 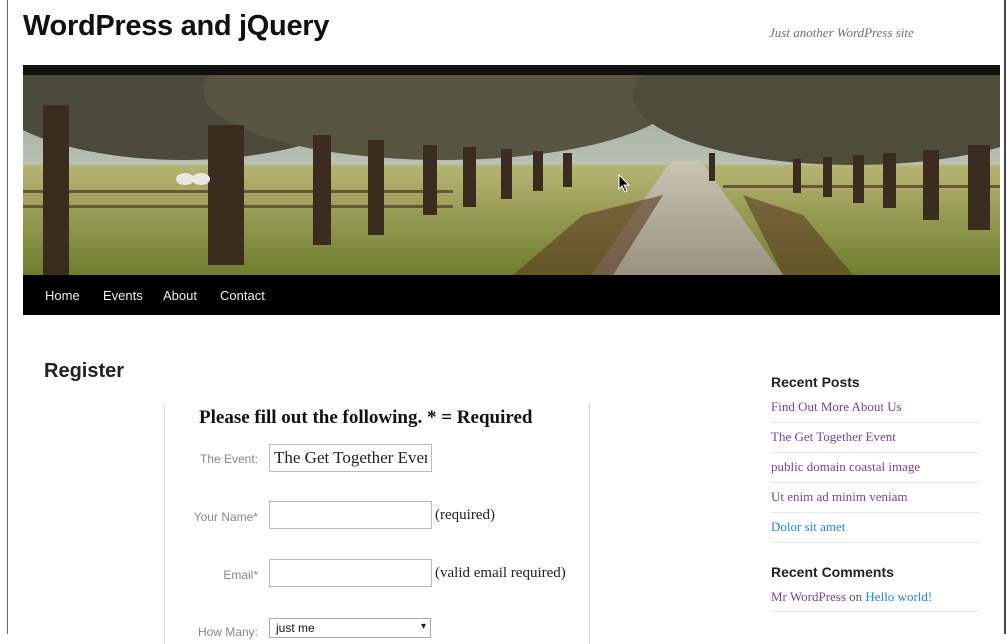 I want to click on recent-comments-title: Recent Comments, so click(x=832, y=572).